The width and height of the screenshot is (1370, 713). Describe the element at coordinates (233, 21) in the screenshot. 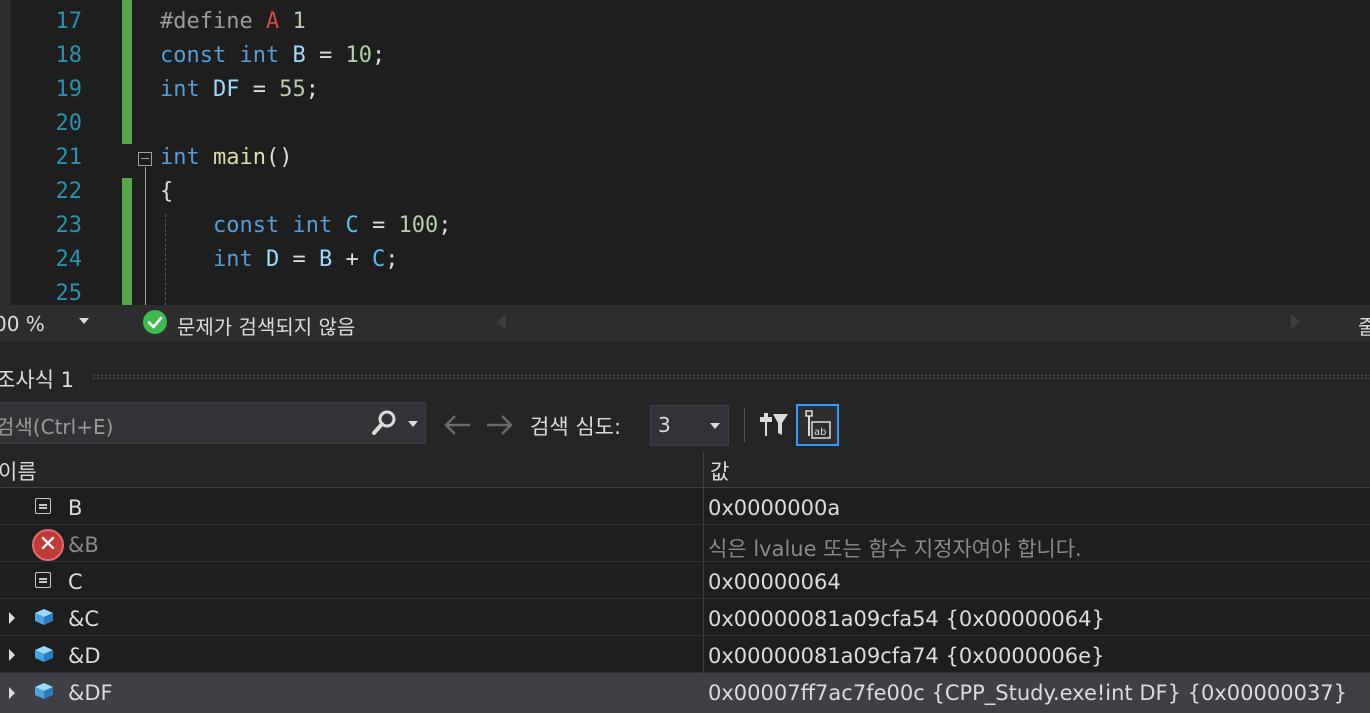

I see `code-text: #define A 1` at that location.